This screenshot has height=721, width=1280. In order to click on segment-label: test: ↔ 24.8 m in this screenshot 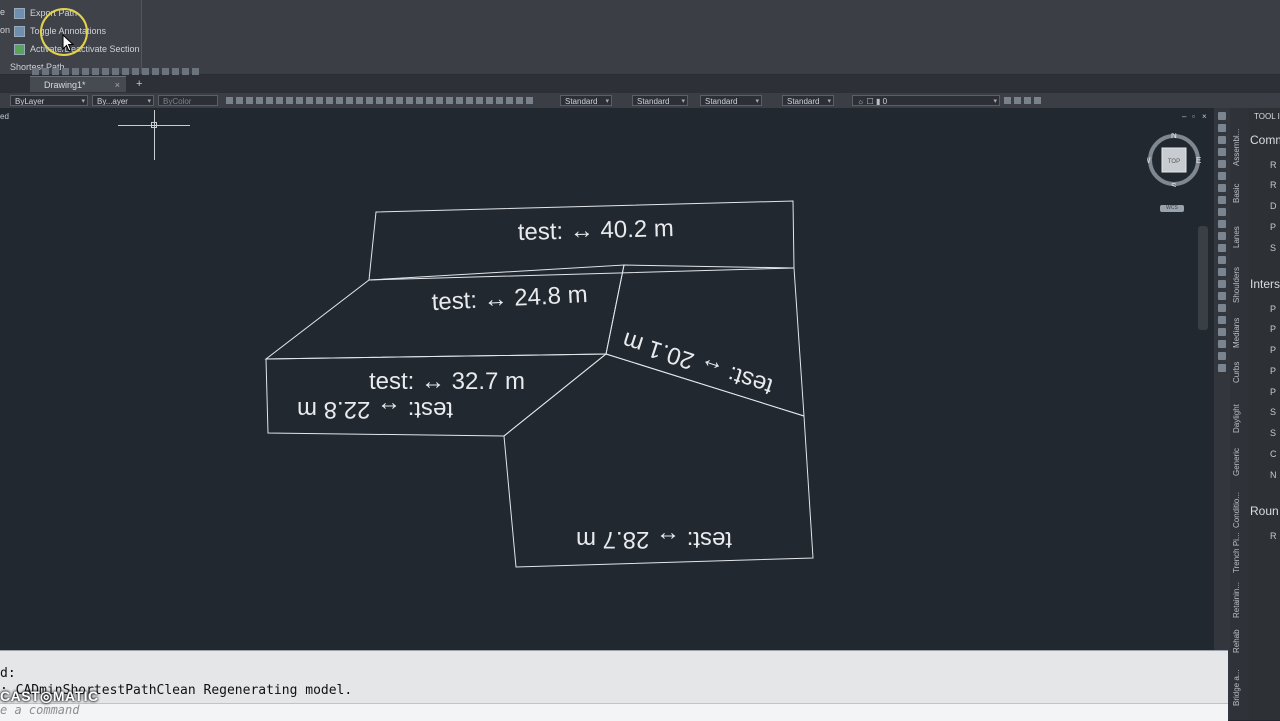, I will do `click(509, 298)`.